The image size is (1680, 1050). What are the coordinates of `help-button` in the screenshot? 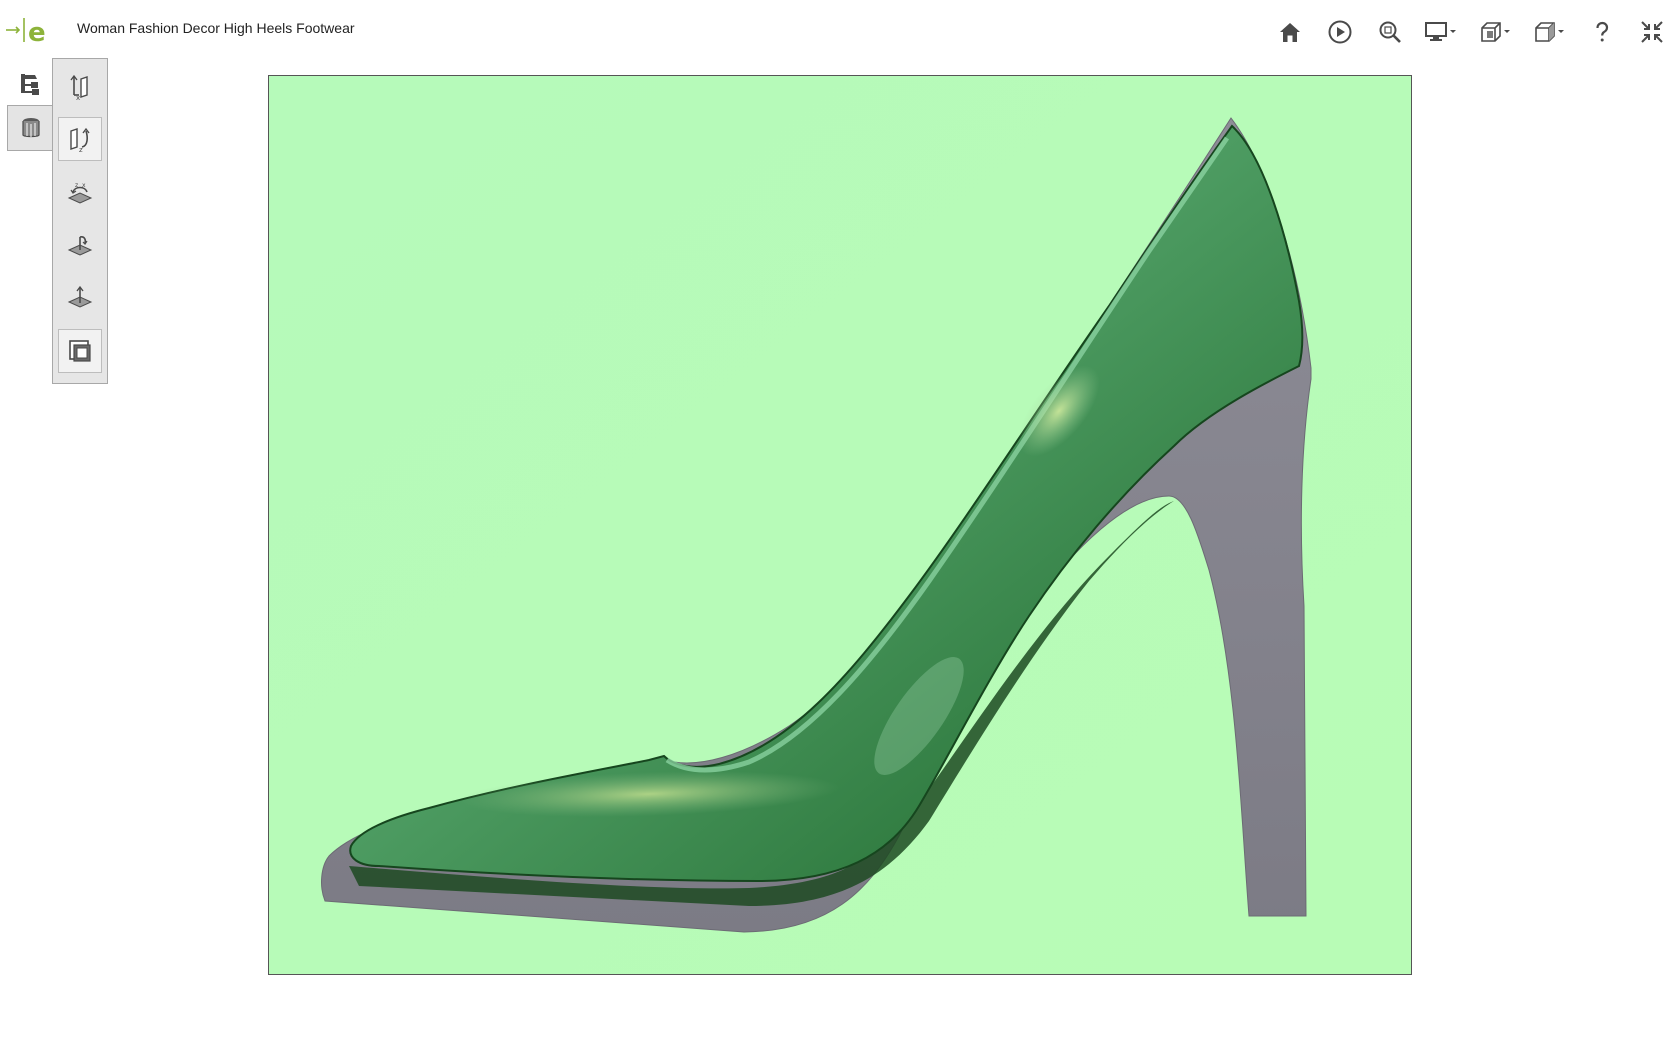 It's located at (1602, 32).